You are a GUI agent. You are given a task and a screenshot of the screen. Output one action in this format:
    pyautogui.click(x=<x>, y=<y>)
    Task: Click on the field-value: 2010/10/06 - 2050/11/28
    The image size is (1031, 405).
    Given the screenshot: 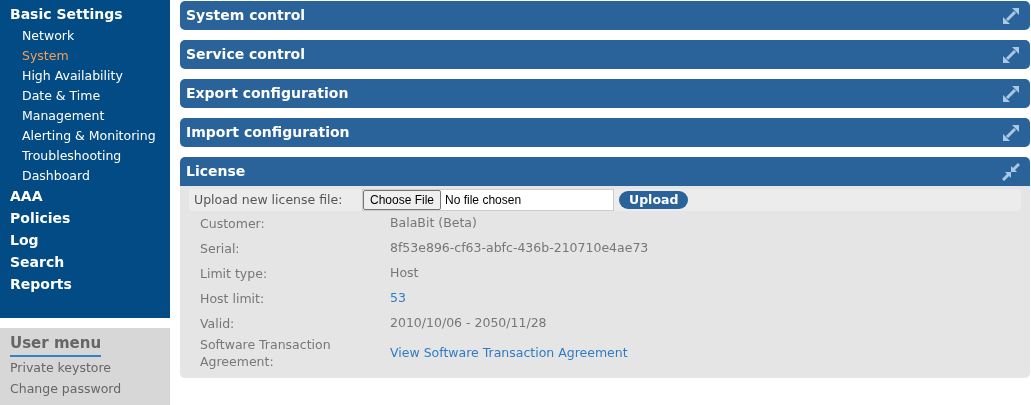 What is the action you would take?
    pyautogui.click(x=468, y=323)
    